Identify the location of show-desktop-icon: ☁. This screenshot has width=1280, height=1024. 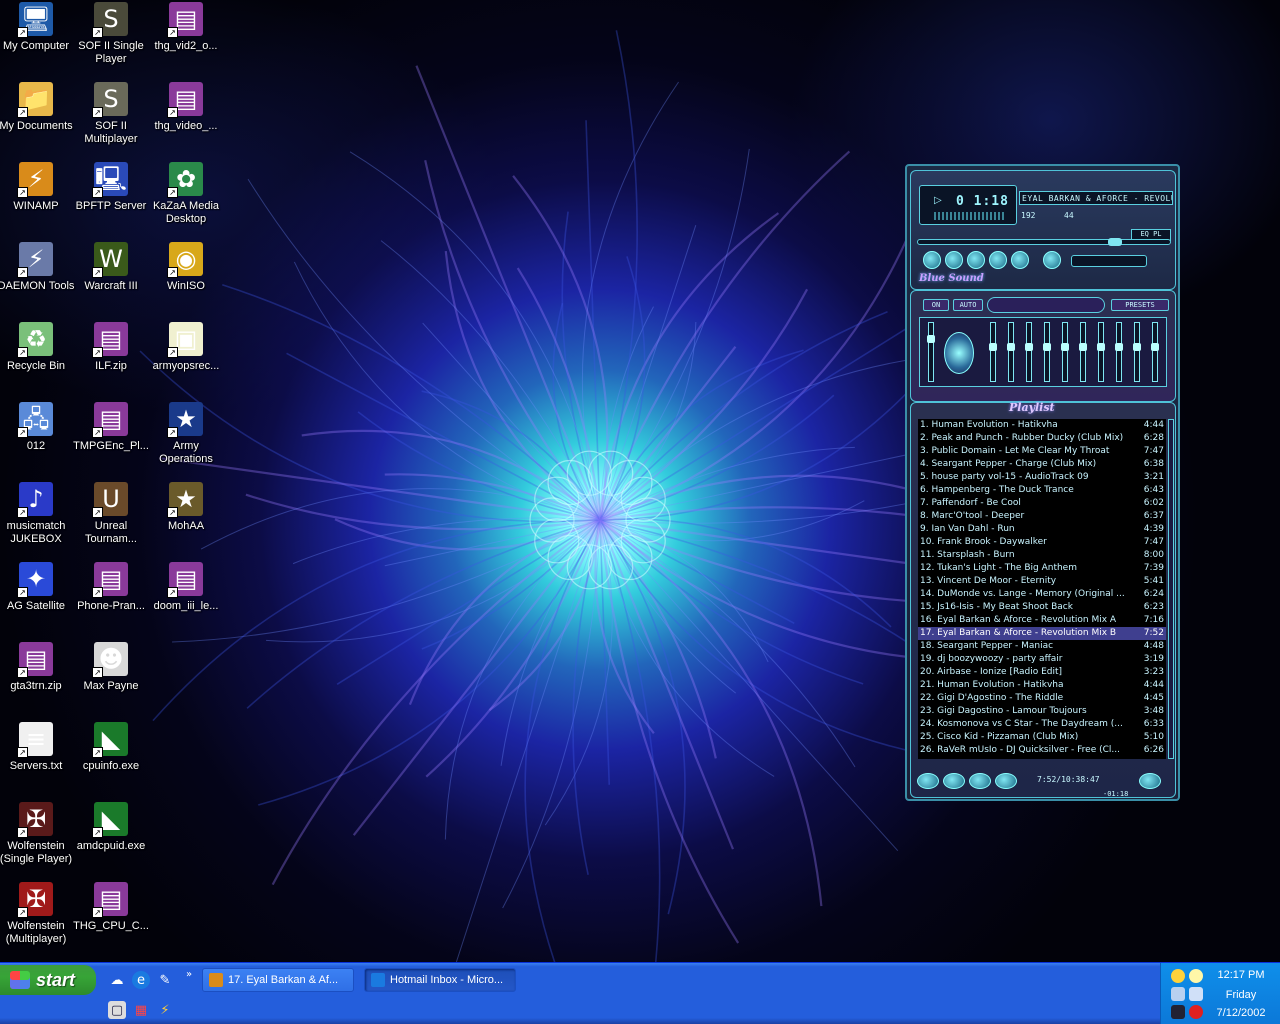
(117, 980).